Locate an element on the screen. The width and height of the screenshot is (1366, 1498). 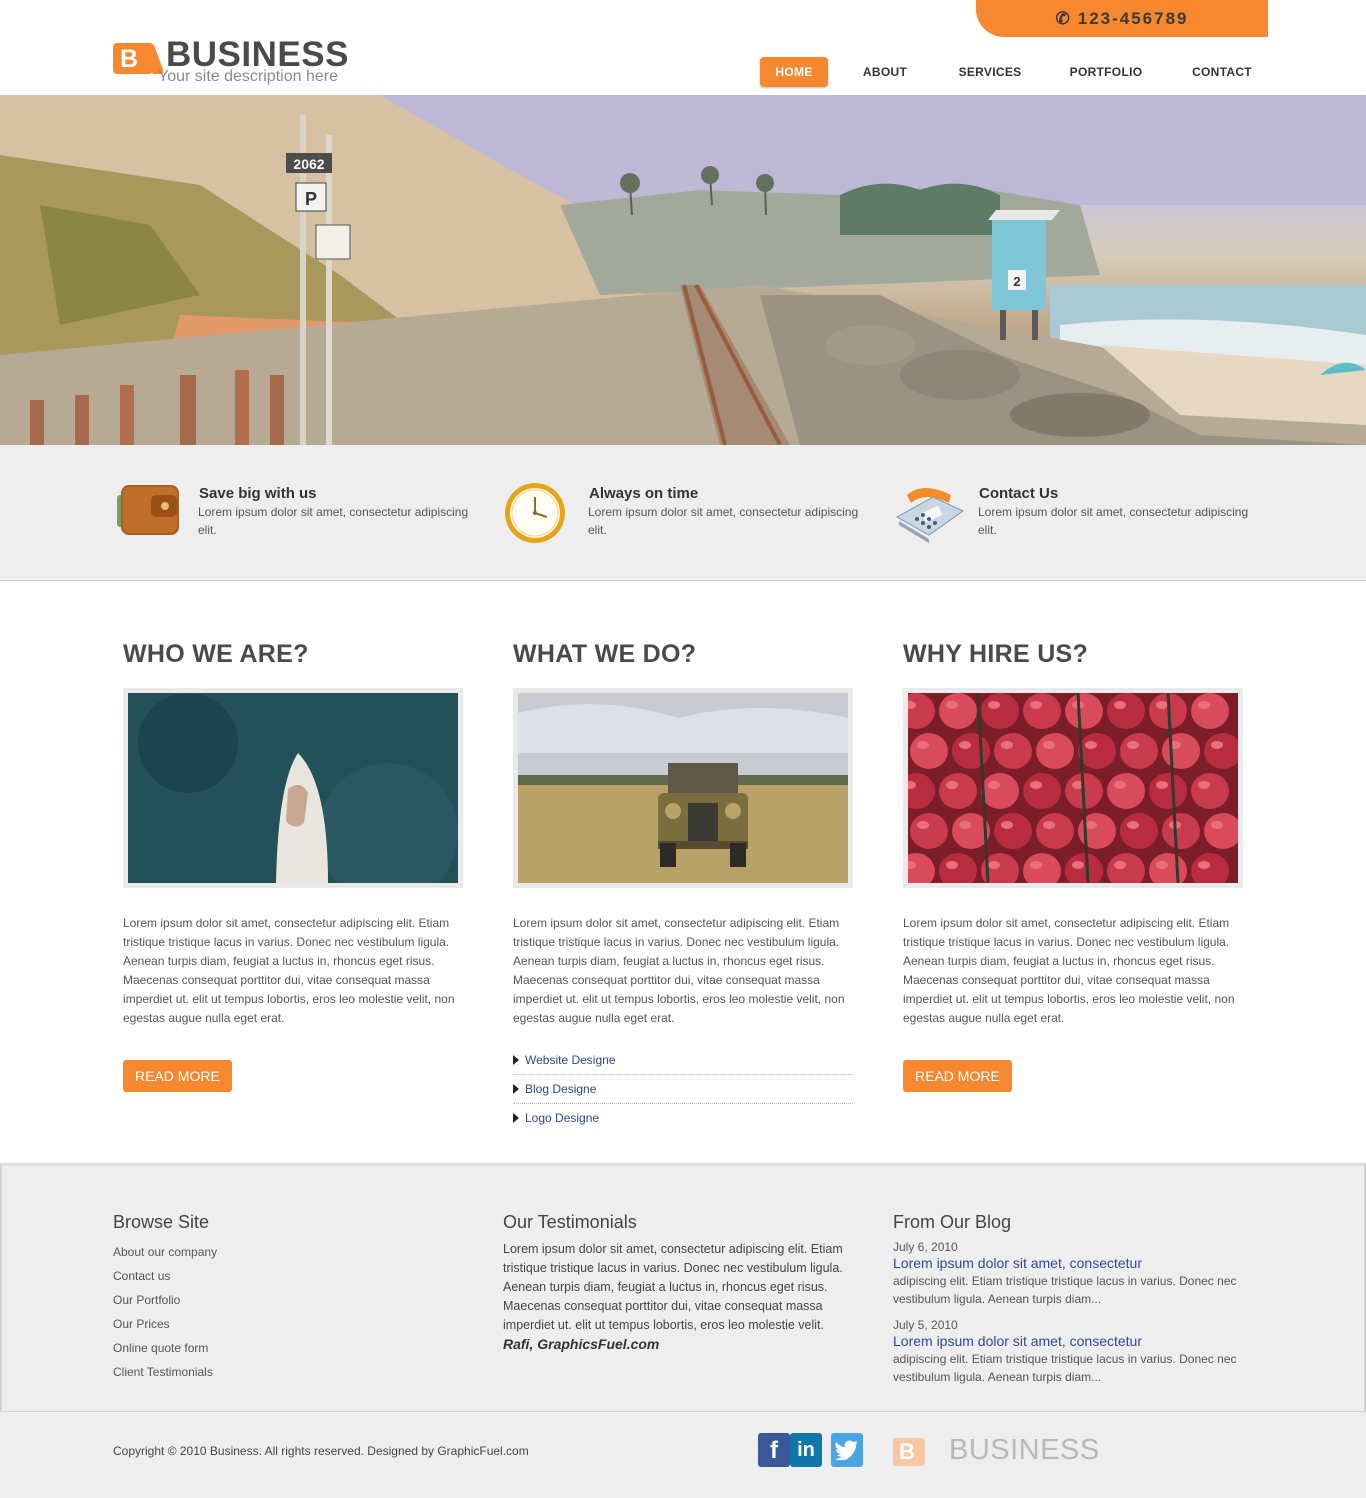
column-title: WHO WE ARE? is located at coordinates (216, 654).